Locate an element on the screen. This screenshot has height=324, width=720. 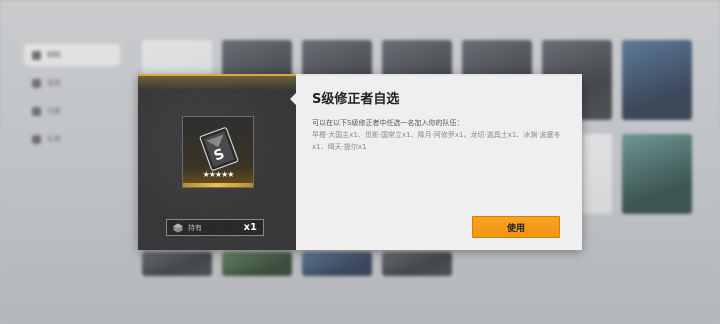
sidebar-item-label: 材料 is located at coordinates (54, 55).